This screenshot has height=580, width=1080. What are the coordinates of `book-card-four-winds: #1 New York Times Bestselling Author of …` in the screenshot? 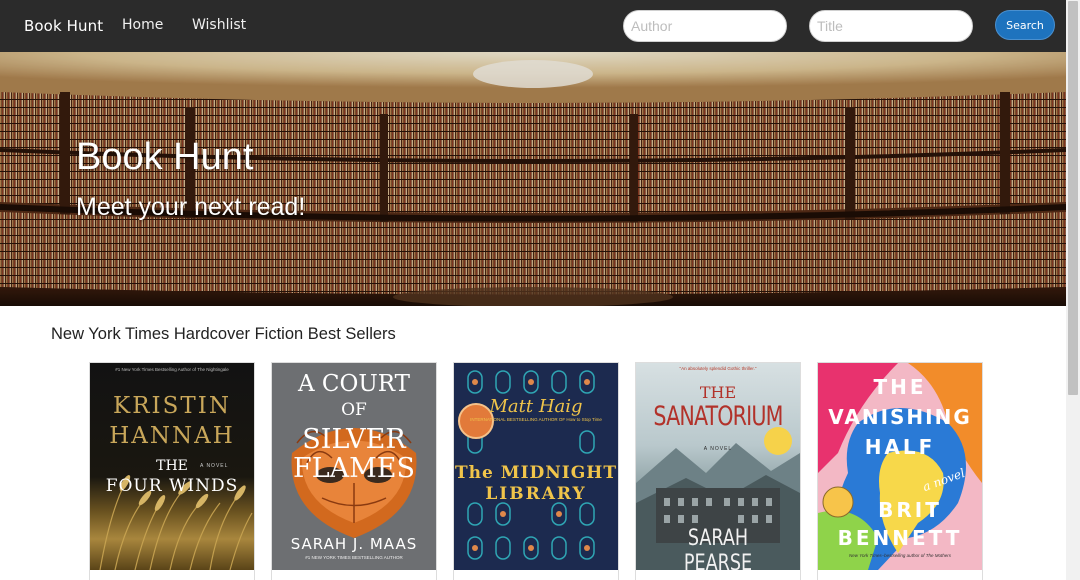 It's located at (172, 471).